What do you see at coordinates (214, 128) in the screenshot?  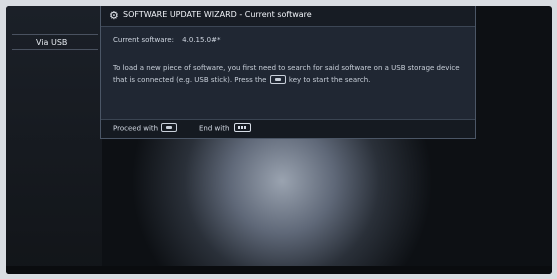 I see `end-label: End with` at bounding box center [214, 128].